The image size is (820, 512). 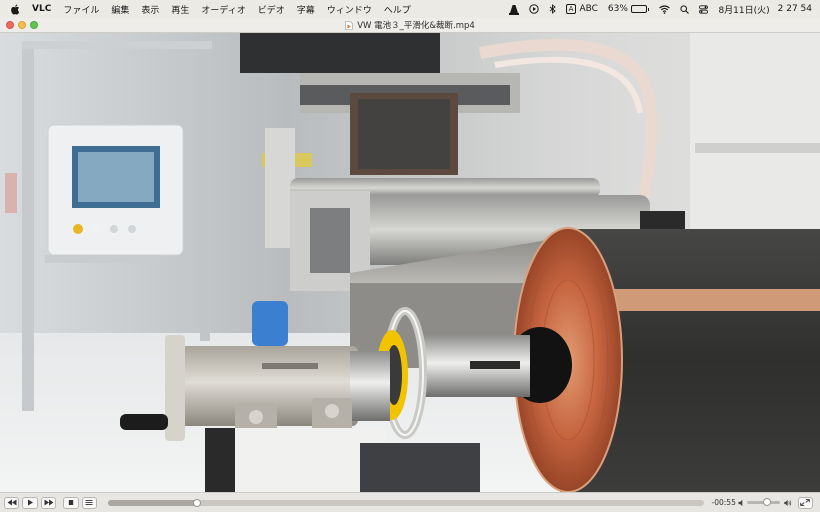 What do you see at coordinates (571, 9) in the screenshot?
I see `input-source-a-icon: A` at bounding box center [571, 9].